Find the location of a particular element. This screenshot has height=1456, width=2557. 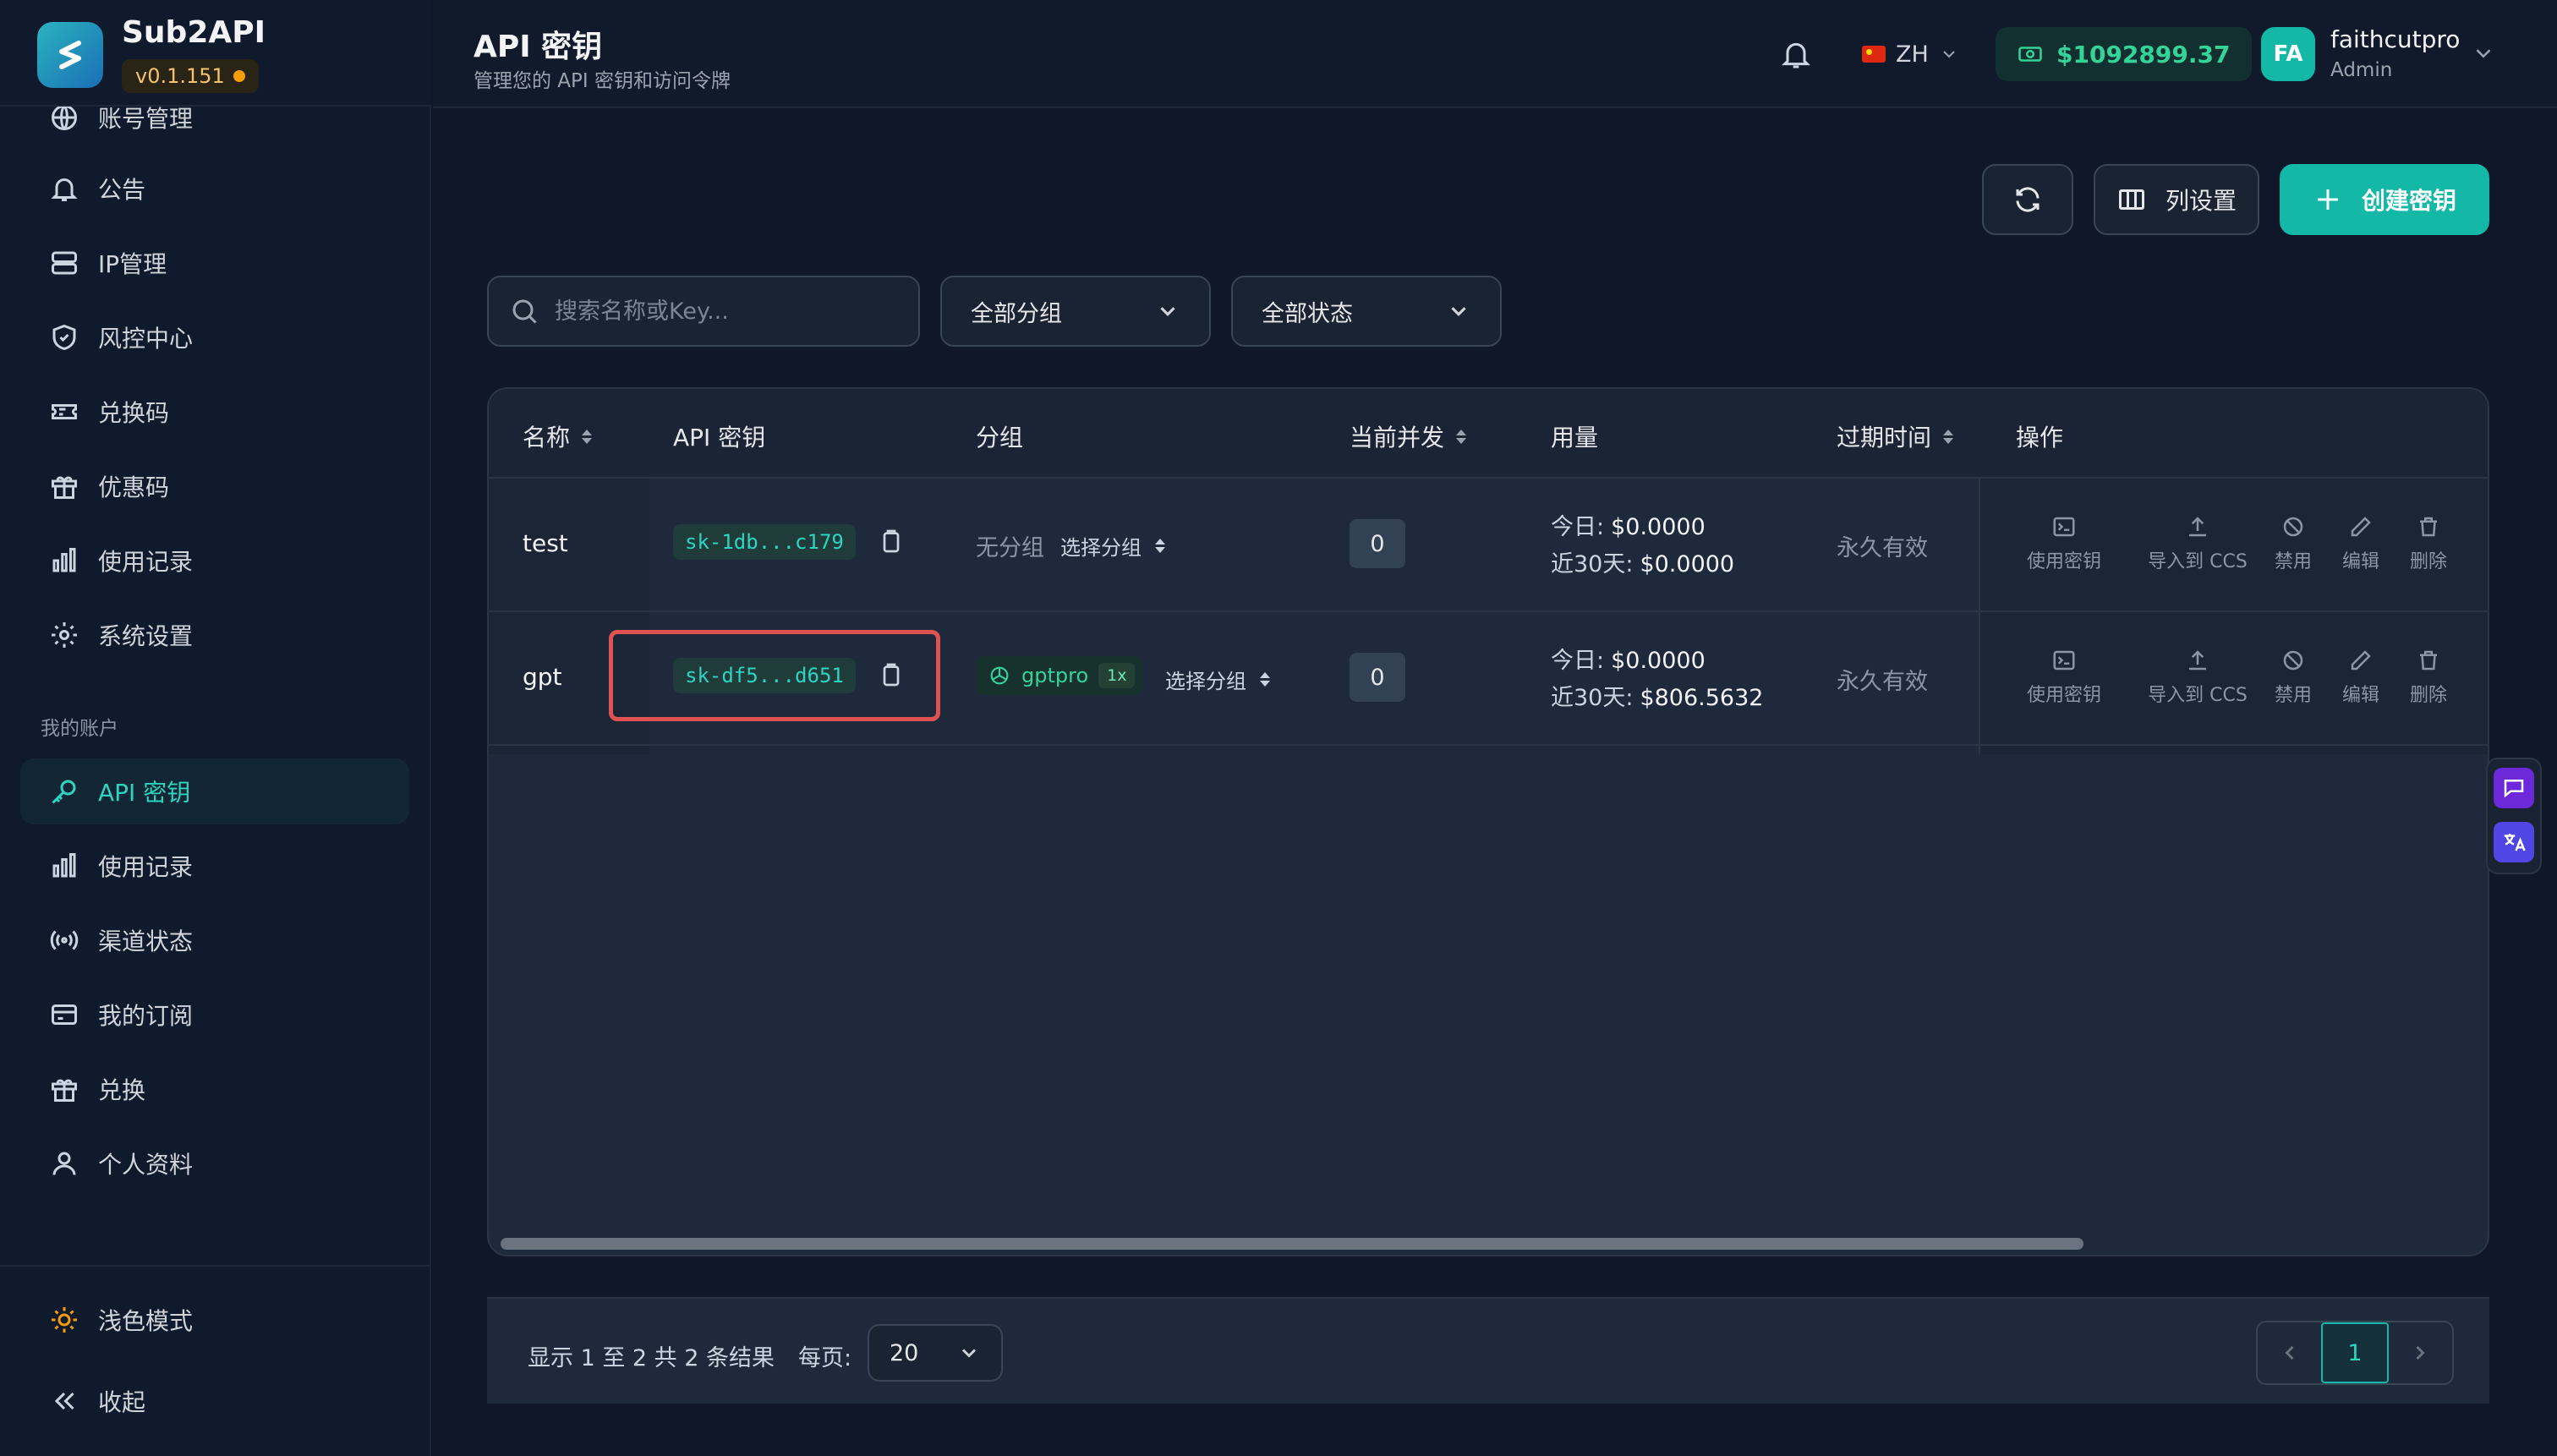

sort-icon is located at coordinates (587, 436).